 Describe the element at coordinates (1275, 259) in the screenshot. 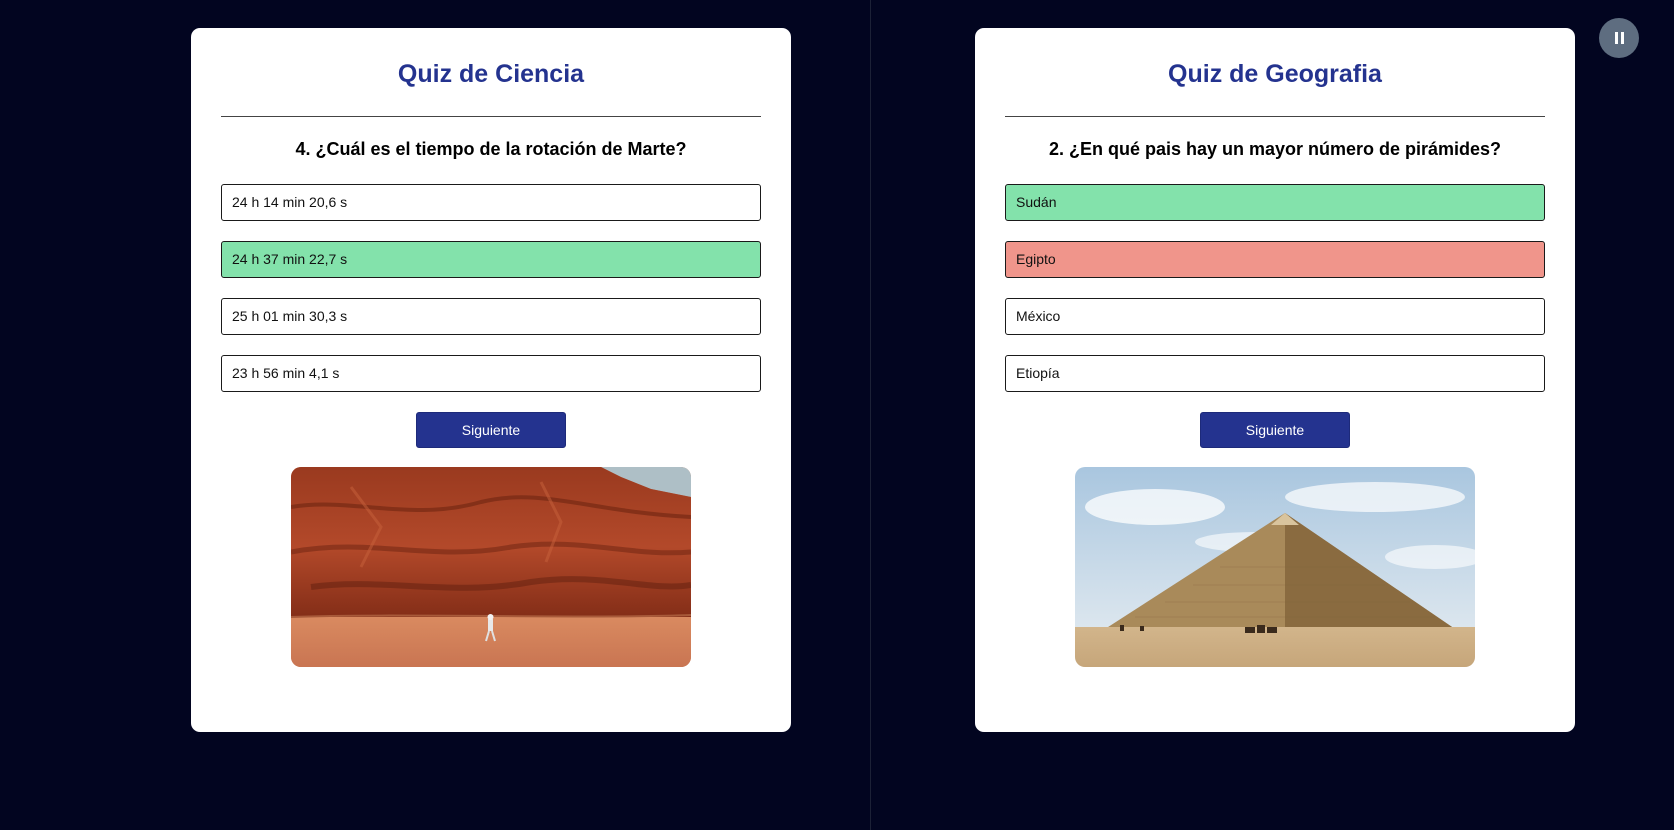

I see `answer-option-wrong: Egipto` at that location.